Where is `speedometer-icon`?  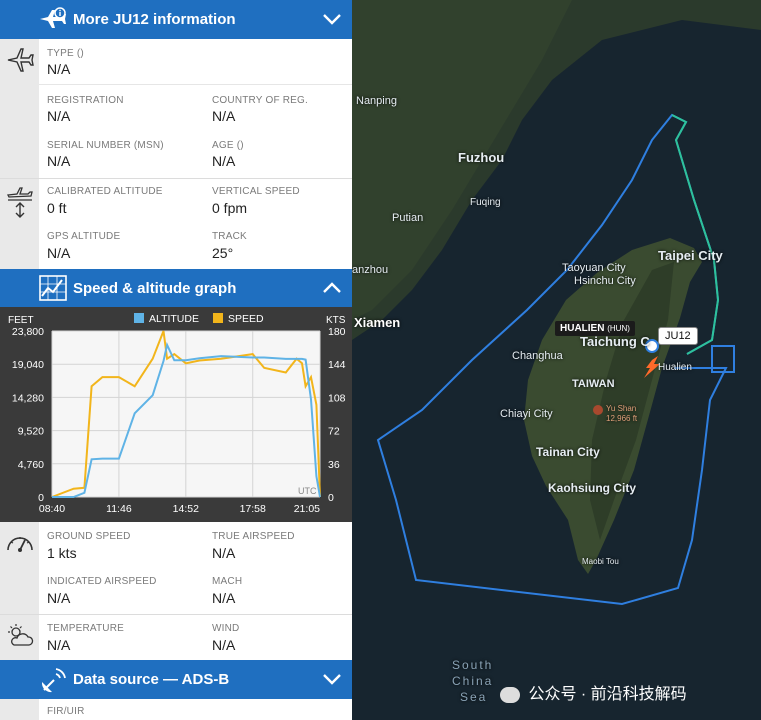 speedometer-icon is located at coordinates (20, 544).